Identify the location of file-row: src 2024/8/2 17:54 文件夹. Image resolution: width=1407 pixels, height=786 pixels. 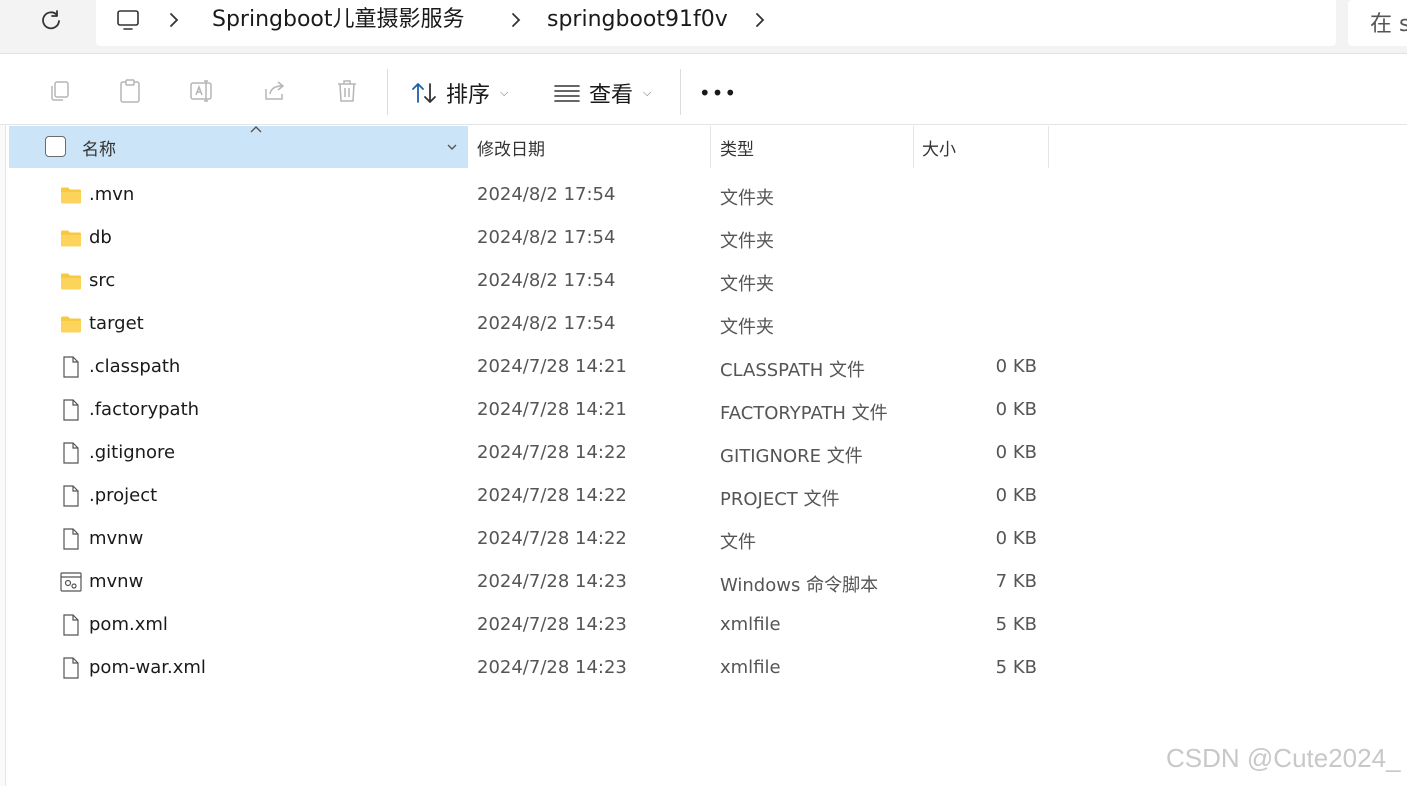
(529, 281).